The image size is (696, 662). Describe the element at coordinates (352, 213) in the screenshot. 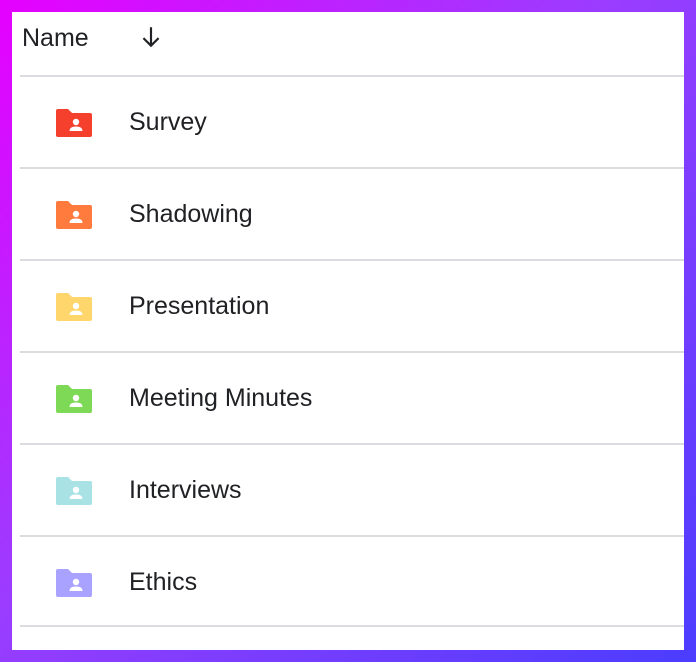

I see `folder-row-shadowing: Shadowing` at that location.